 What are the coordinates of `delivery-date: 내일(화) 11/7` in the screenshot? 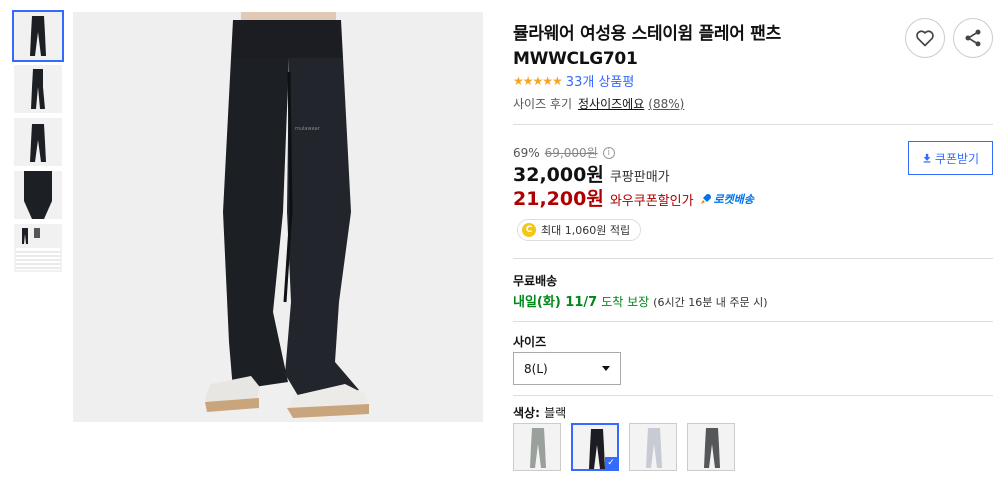 It's located at (555, 302).